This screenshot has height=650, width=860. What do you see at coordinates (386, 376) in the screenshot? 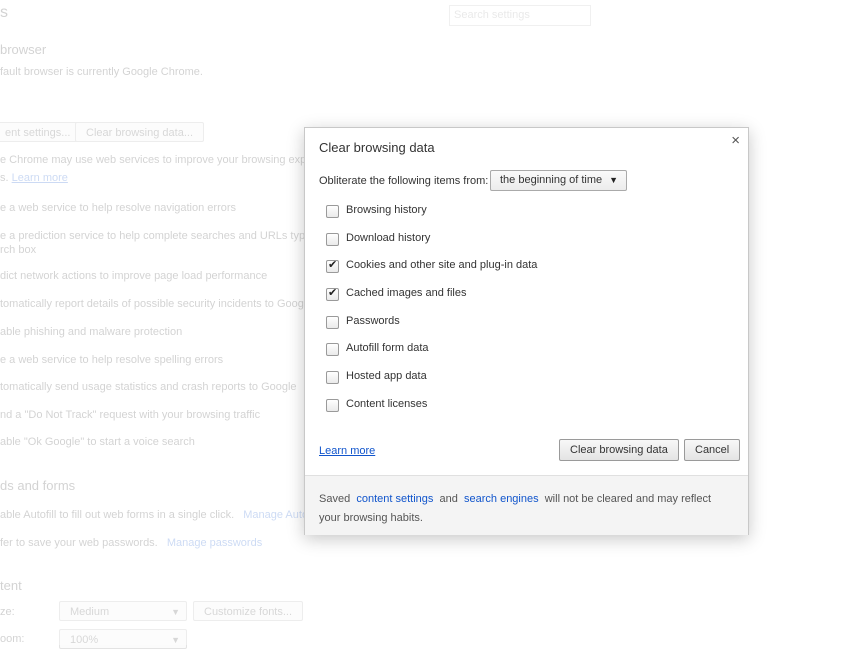
I see `option-label: Hosted app data` at bounding box center [386, 376].